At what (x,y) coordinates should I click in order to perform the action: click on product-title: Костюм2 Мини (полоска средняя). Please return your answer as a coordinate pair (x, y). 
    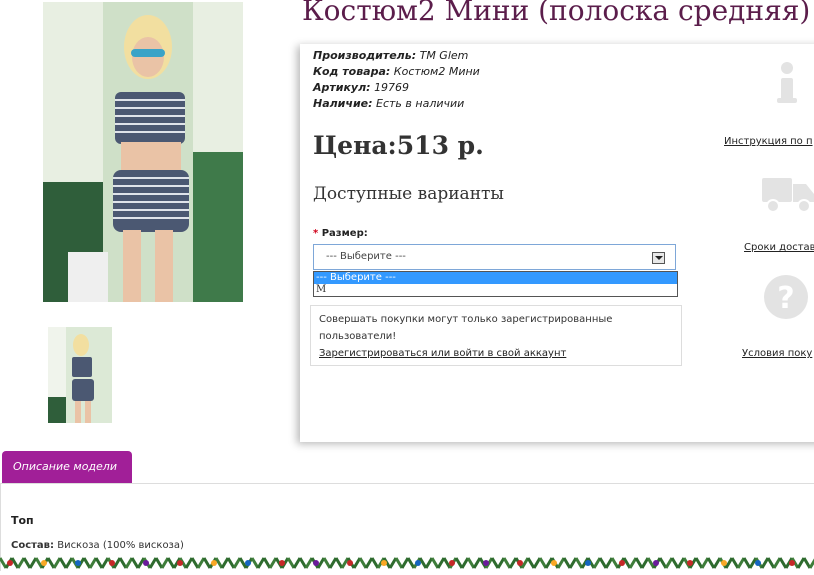
    Looking at the image, I should click on (556, 13).